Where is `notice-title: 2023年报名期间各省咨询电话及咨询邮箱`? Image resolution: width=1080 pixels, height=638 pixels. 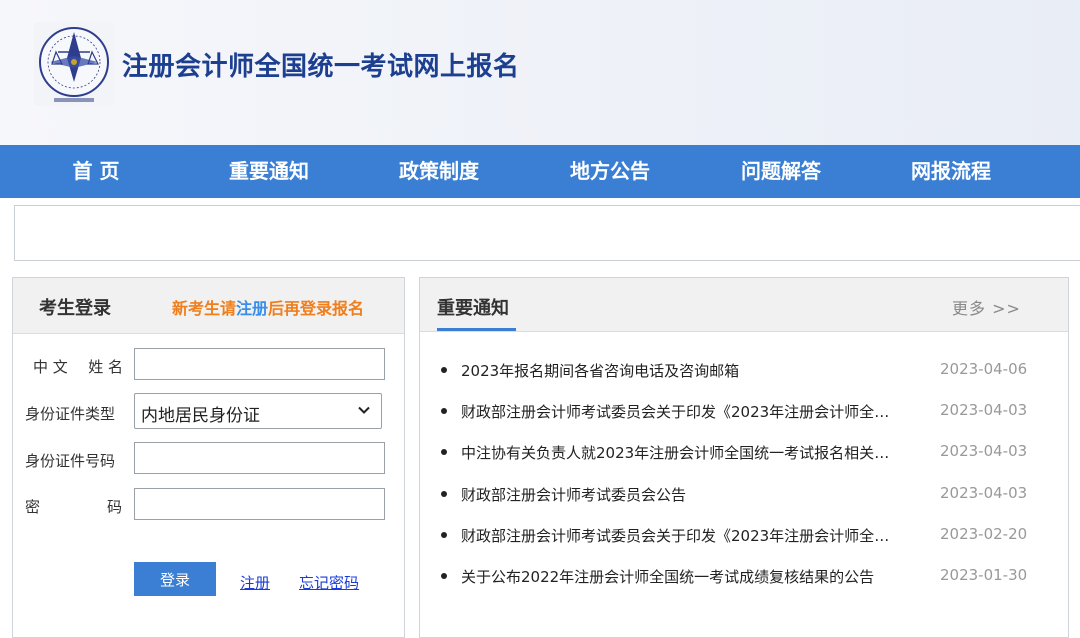
notice-title: 2023年报名期间各省咨询电话及咨询邮箱 is located at coordinates (682, 370).